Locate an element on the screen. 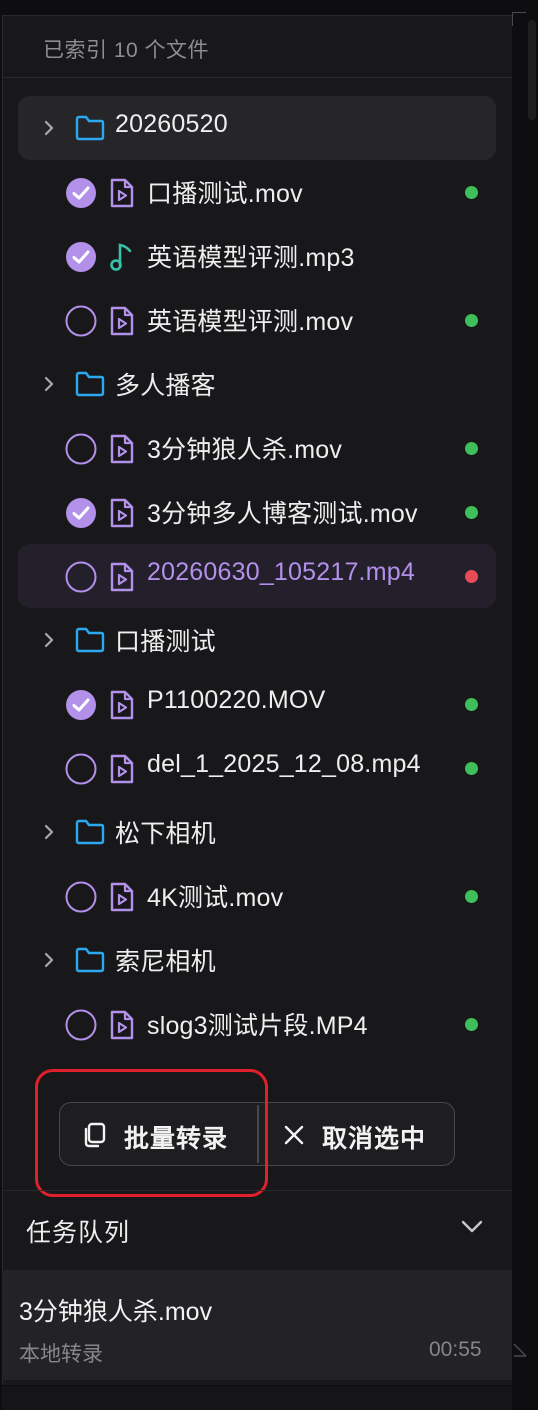 The image size is (538, 1410). task-queue-header: 任务队列 is located at coordinates (257, 1229).